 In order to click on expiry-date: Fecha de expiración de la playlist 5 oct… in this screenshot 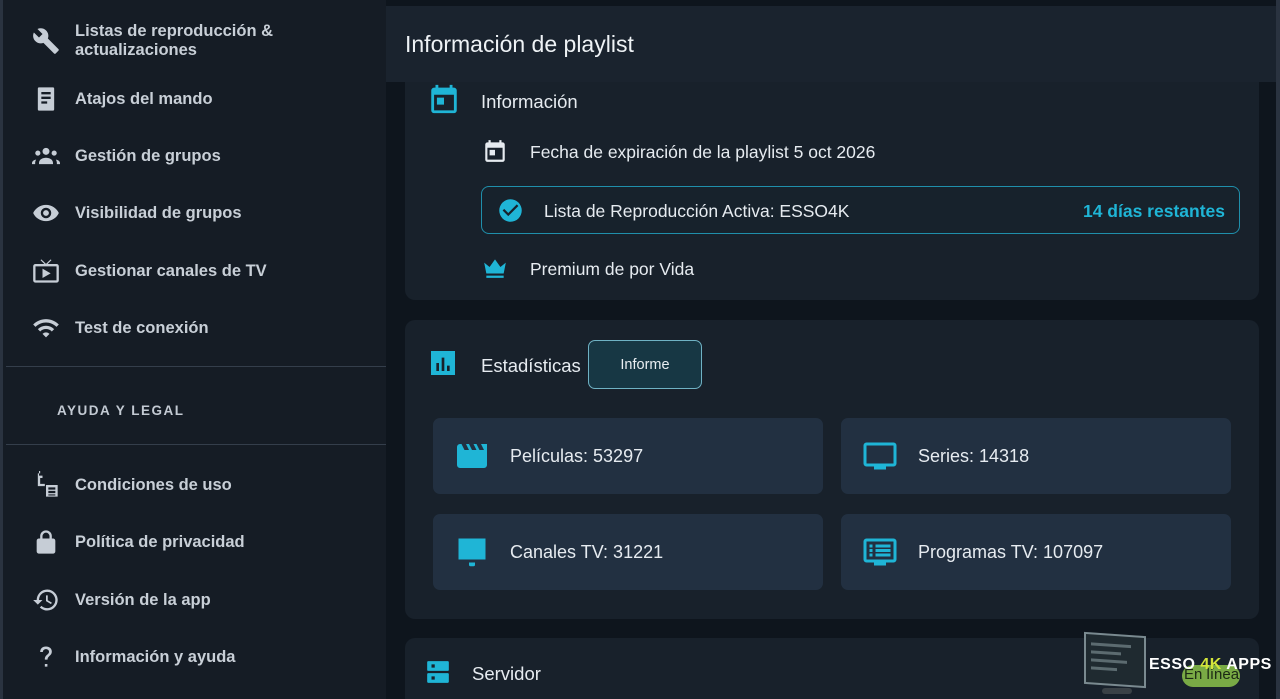, I will do `click(703, 152)`.